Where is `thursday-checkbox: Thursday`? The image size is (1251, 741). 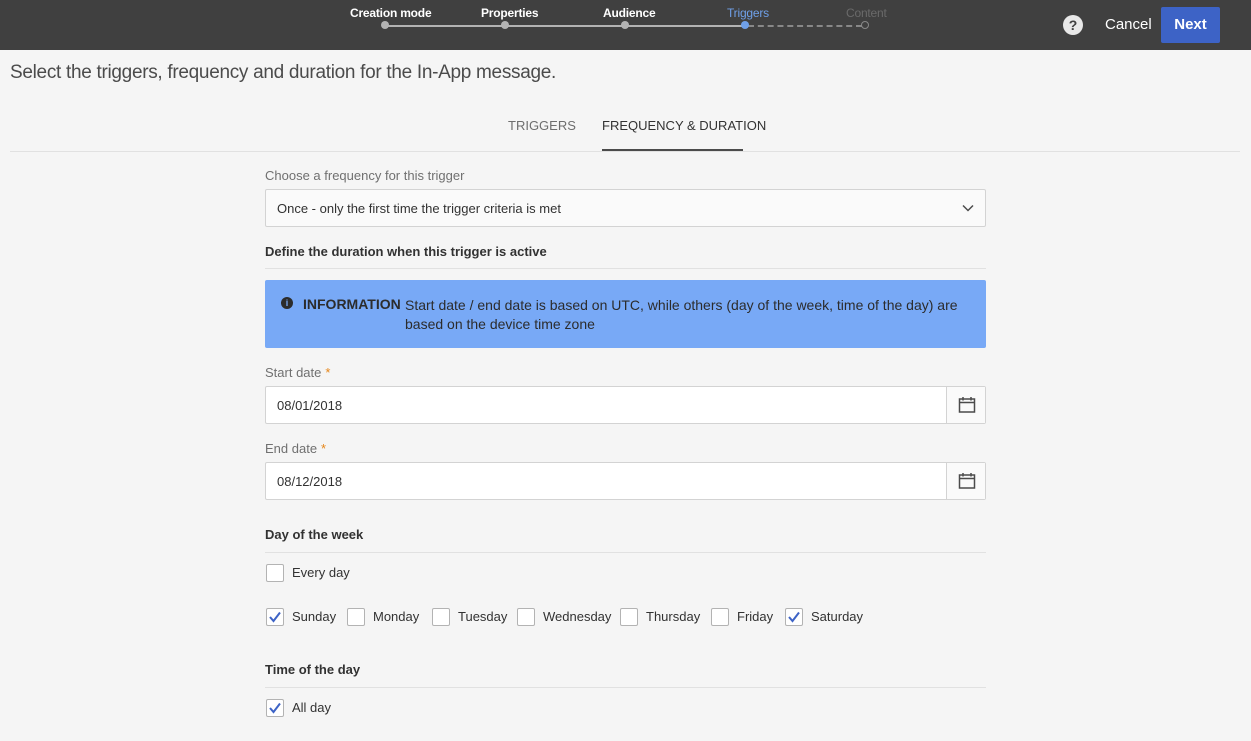 thursday-checkbox: Thursday is located at coordinates (660, 617).